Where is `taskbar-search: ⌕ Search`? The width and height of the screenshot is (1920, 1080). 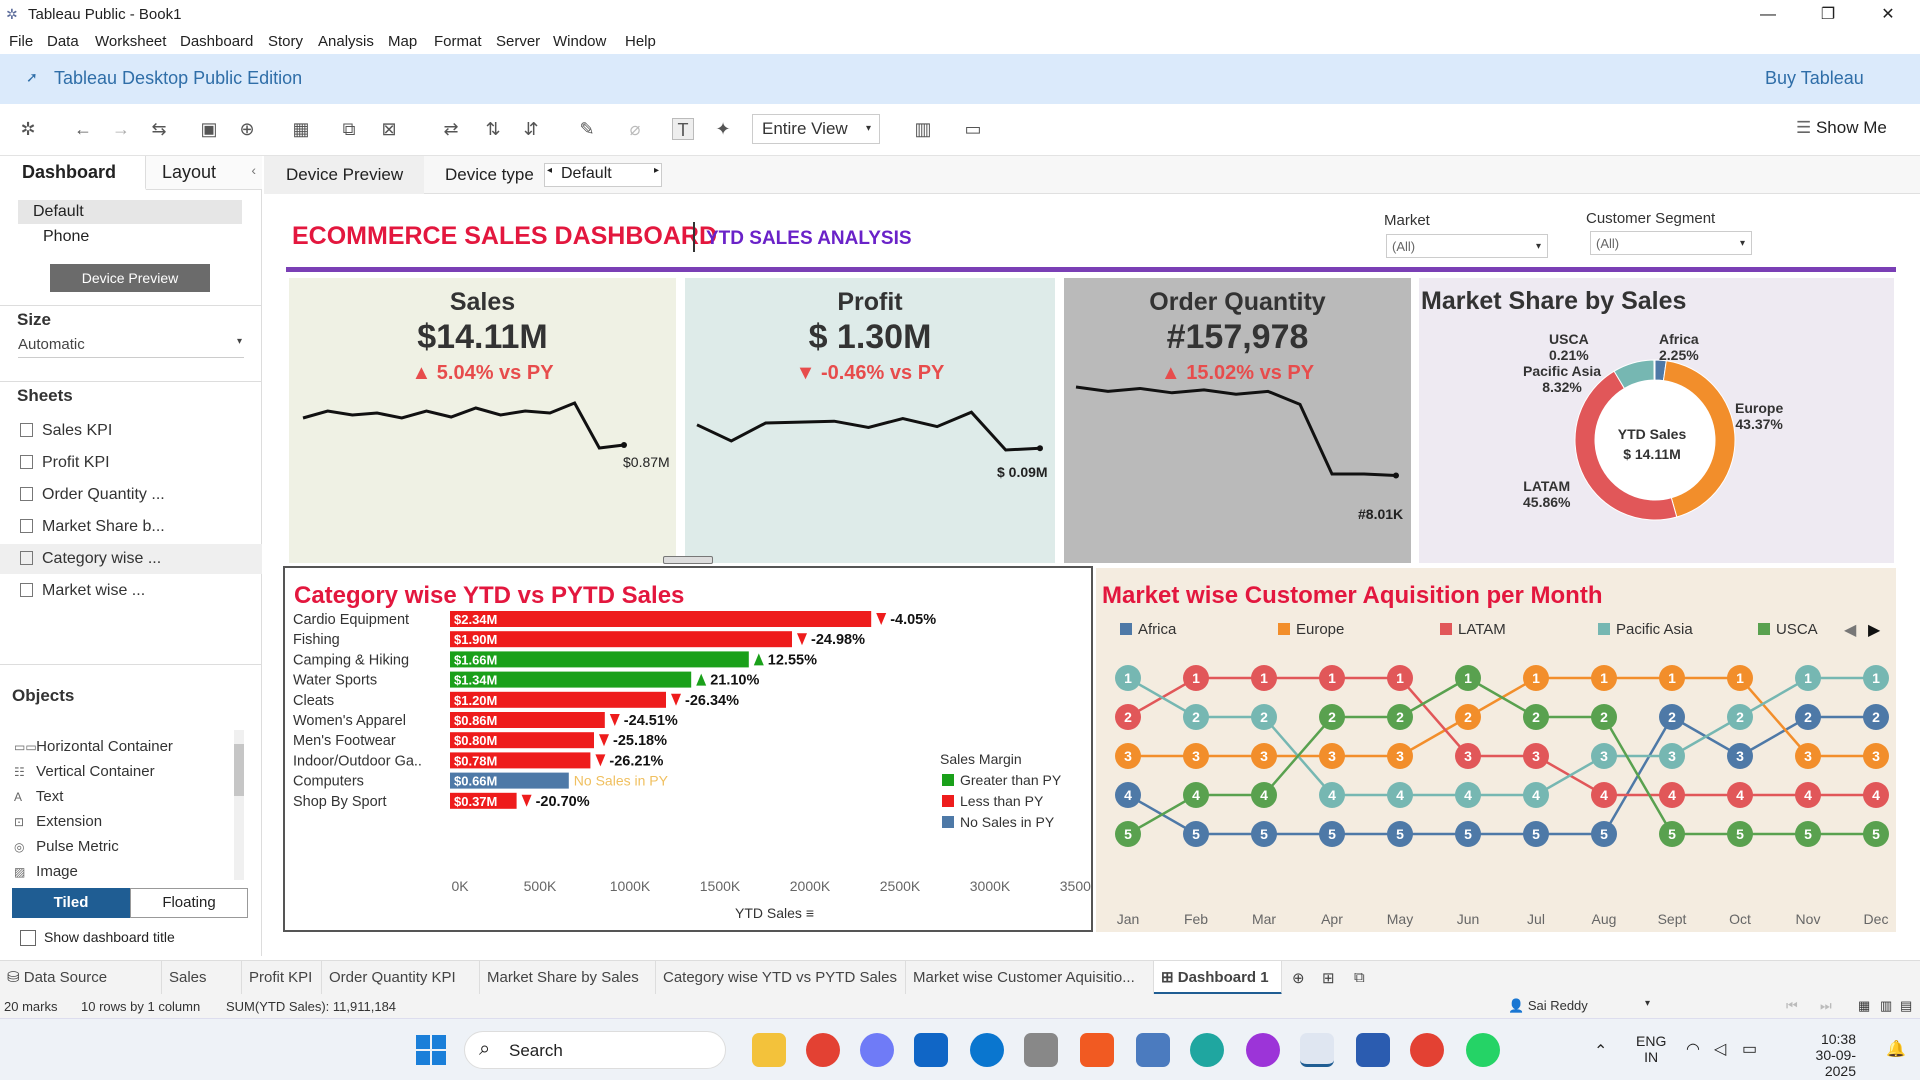
taskbar-search: ⌕ Search is located at coordinates (595, 1050).